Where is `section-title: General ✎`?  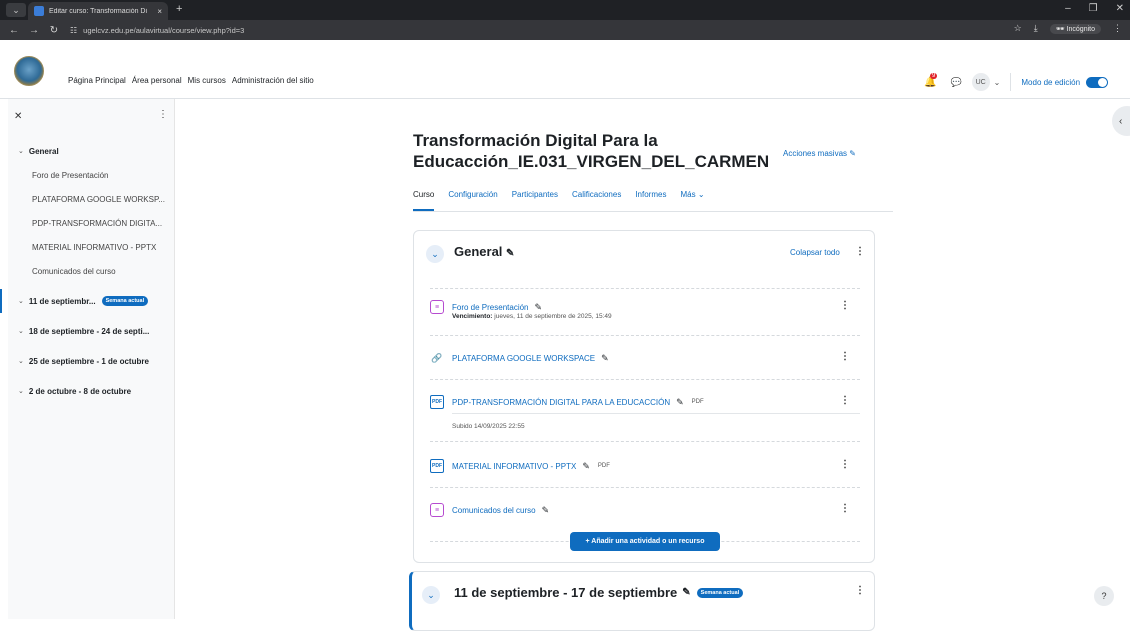
section-title: General ✎ is located at coordinates (484, 251).